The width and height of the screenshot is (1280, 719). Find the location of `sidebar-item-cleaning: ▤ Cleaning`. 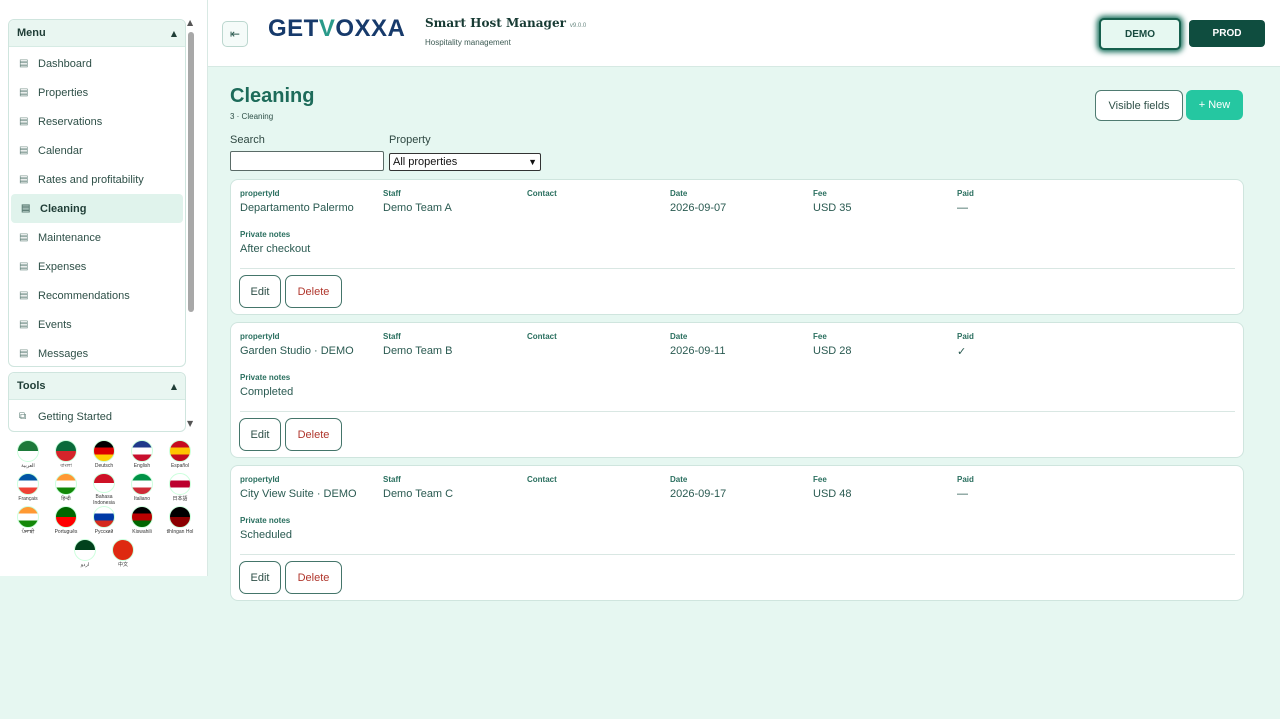

sidebar-item-cleaning: ▤ Cleaning is located at coordinates (97, 208).